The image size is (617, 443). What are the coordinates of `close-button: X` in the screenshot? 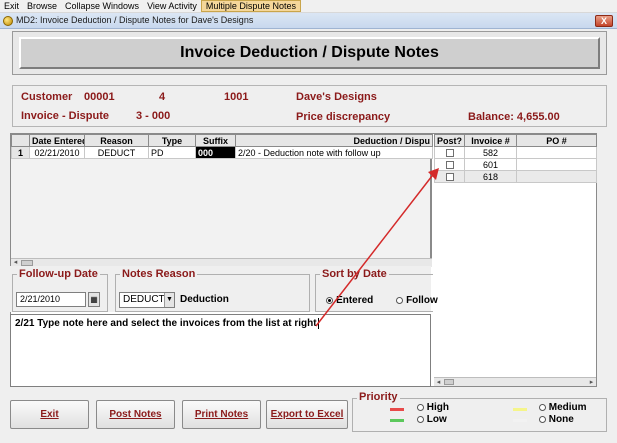 It's located at (604, 21).